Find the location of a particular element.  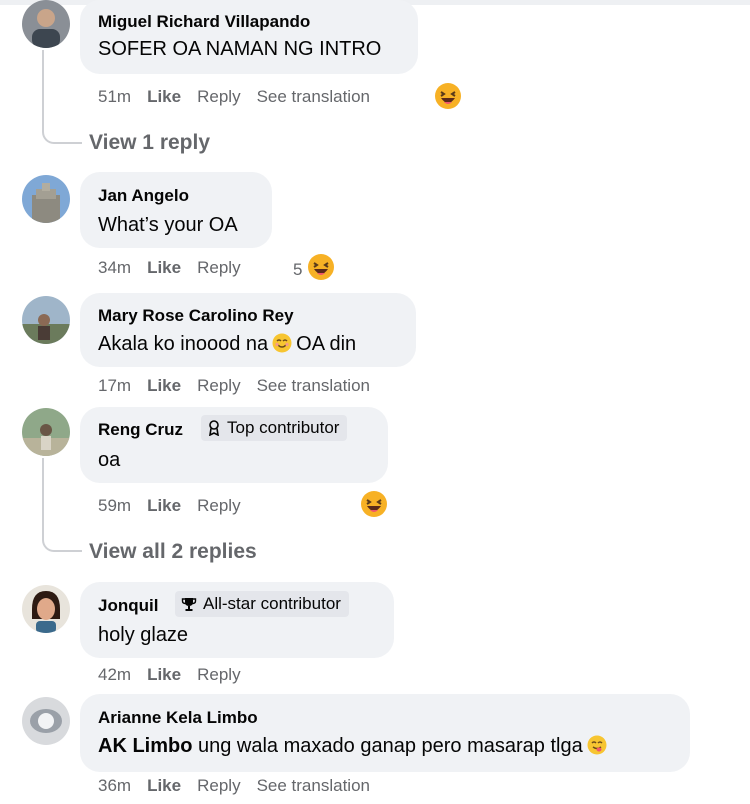

comment-text: What’s your OA is located at coordinates (168, 225).